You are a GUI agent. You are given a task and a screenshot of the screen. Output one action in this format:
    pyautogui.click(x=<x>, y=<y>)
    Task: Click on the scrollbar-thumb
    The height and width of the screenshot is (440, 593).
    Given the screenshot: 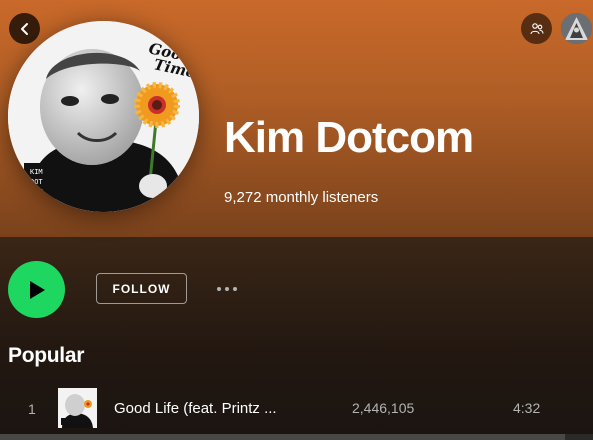 What is the action you would take?
    pyautogui.click(x=282, y=437)
    